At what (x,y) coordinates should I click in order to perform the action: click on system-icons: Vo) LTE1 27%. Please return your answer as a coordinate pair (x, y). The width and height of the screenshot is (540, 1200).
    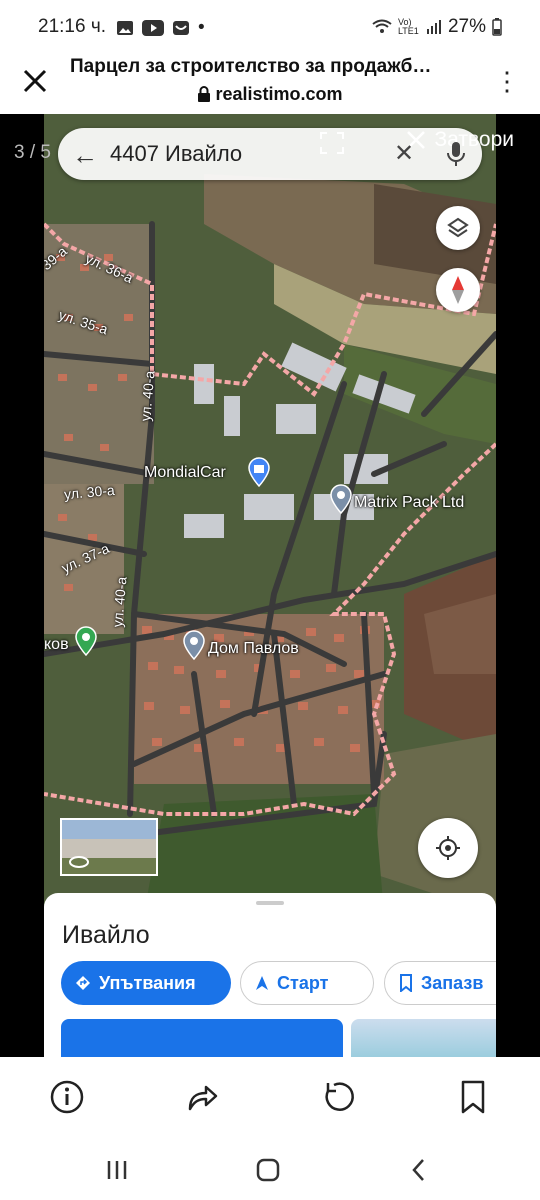
    Looking at the image, I should click on (437, 27).